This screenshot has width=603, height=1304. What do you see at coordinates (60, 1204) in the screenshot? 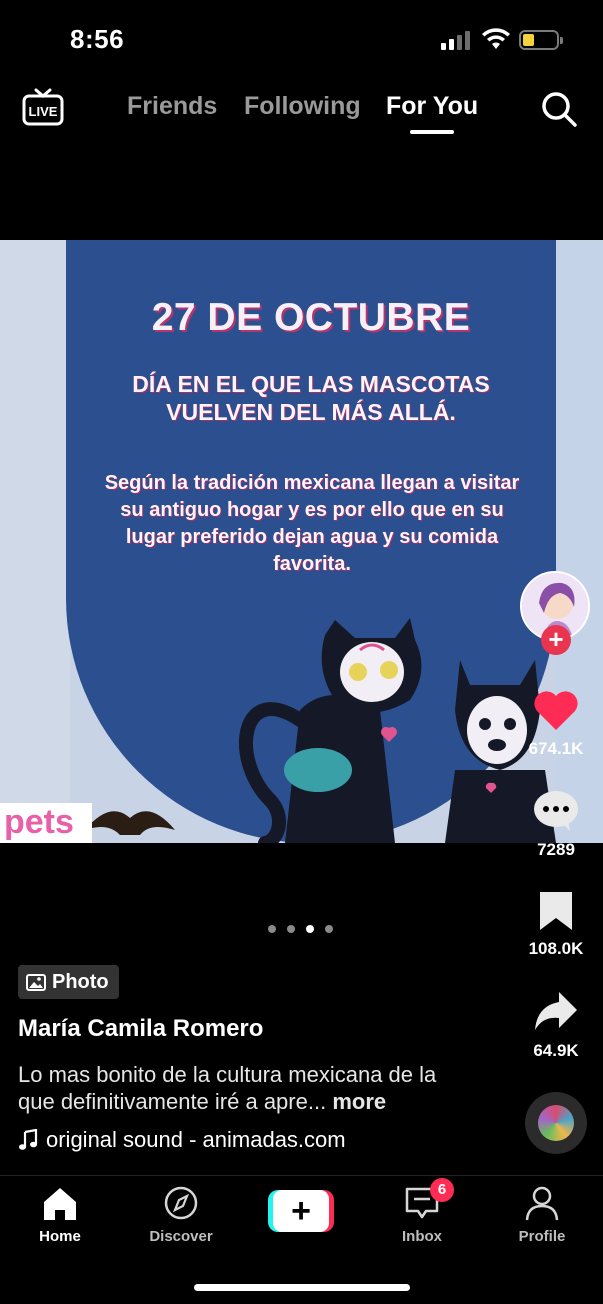
I see `home-icon` at bounding box center [60, 1204].